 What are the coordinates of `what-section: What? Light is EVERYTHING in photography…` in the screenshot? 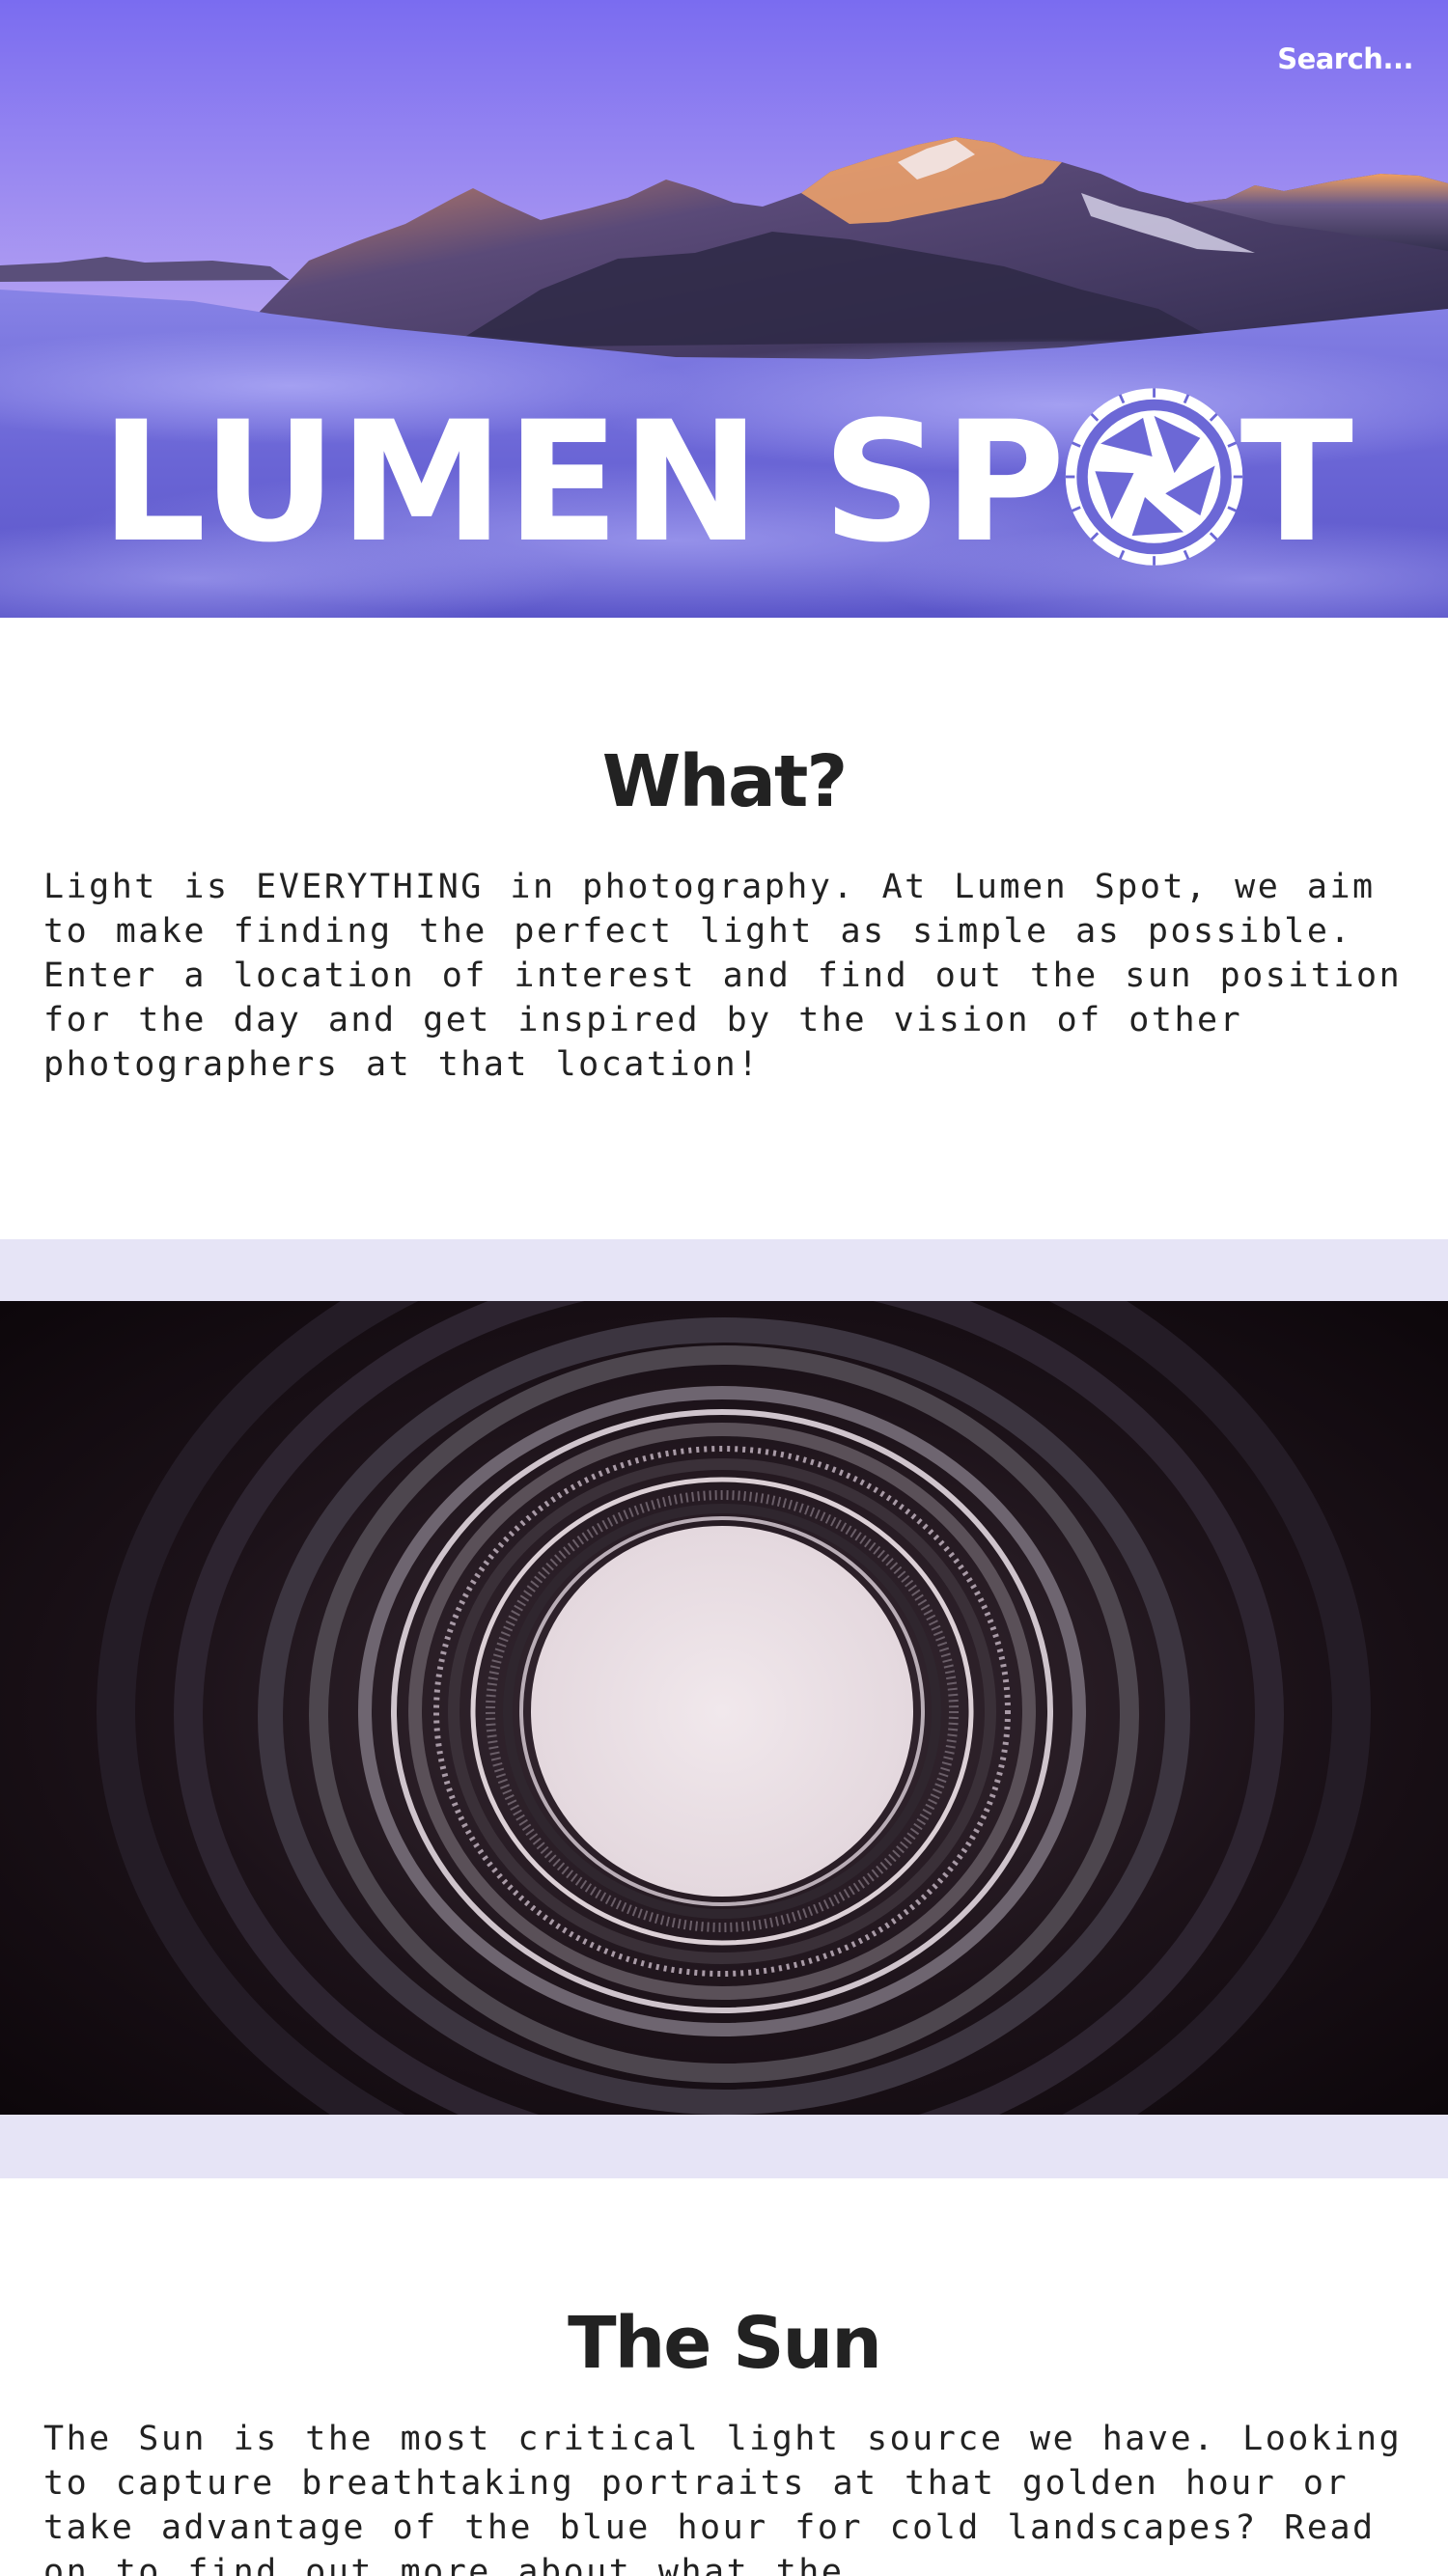 It's located at (724, 910).